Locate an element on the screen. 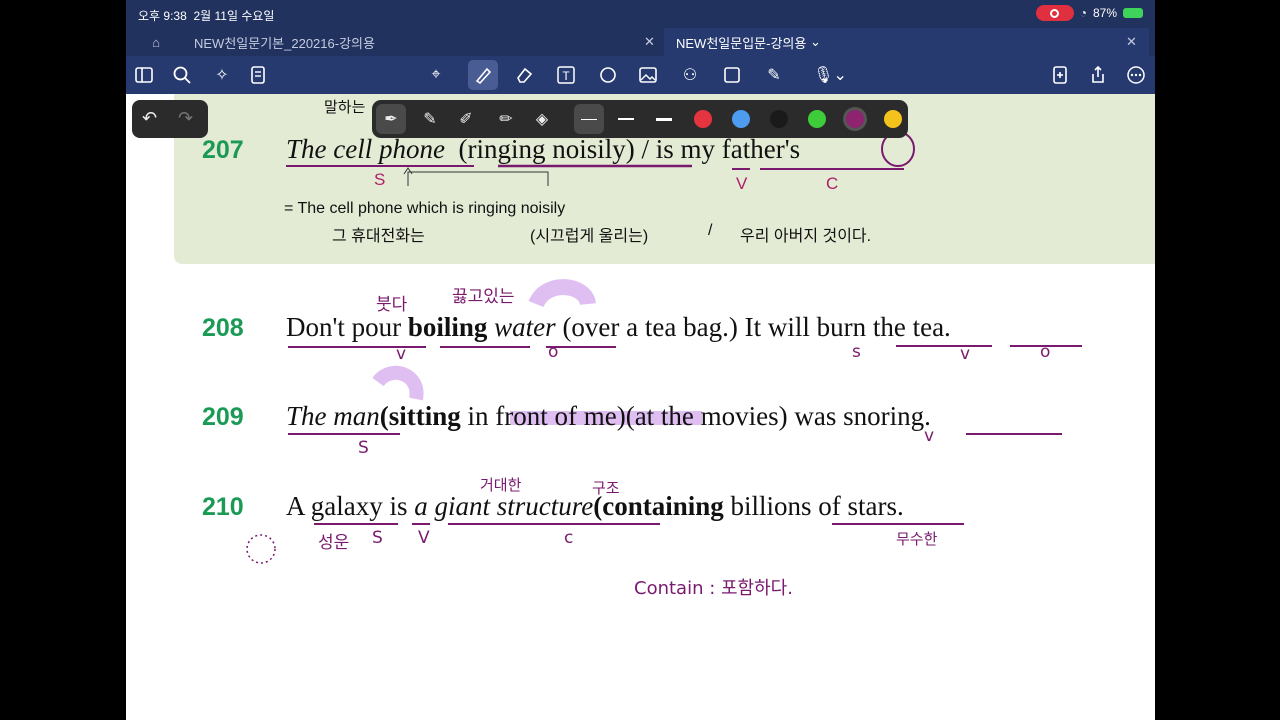 Image resolution: width=1280 pixels, height=720 pixels. svg-text: T is located at coordinates (566, 76).